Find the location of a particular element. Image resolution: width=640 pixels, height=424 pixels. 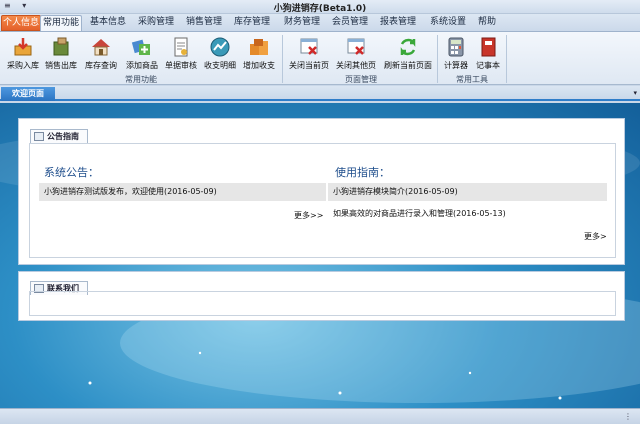

doc-audit-button: 单据审核 is located at coordinates (181, 53).